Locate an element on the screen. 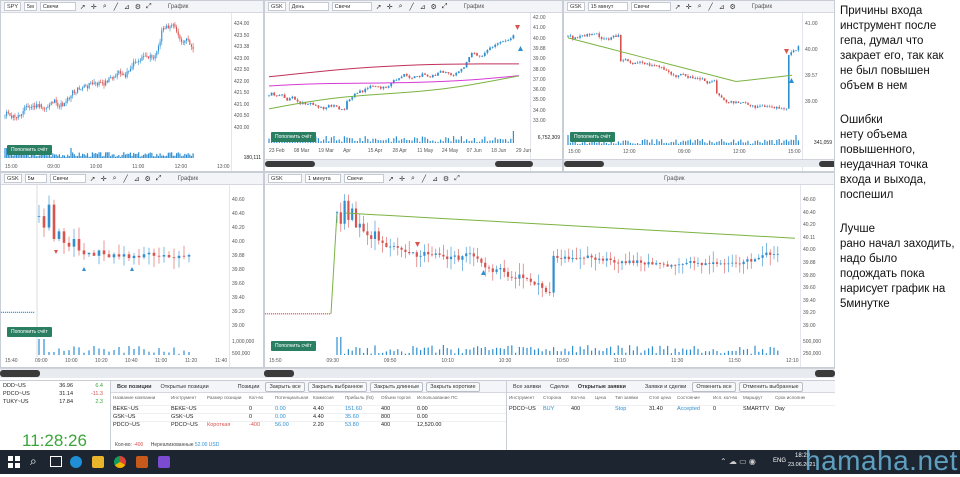 Image resolution: width=960 pixels, height=477 pixels. column-header: Исп. кол-во is located at coordinates (726, 399).